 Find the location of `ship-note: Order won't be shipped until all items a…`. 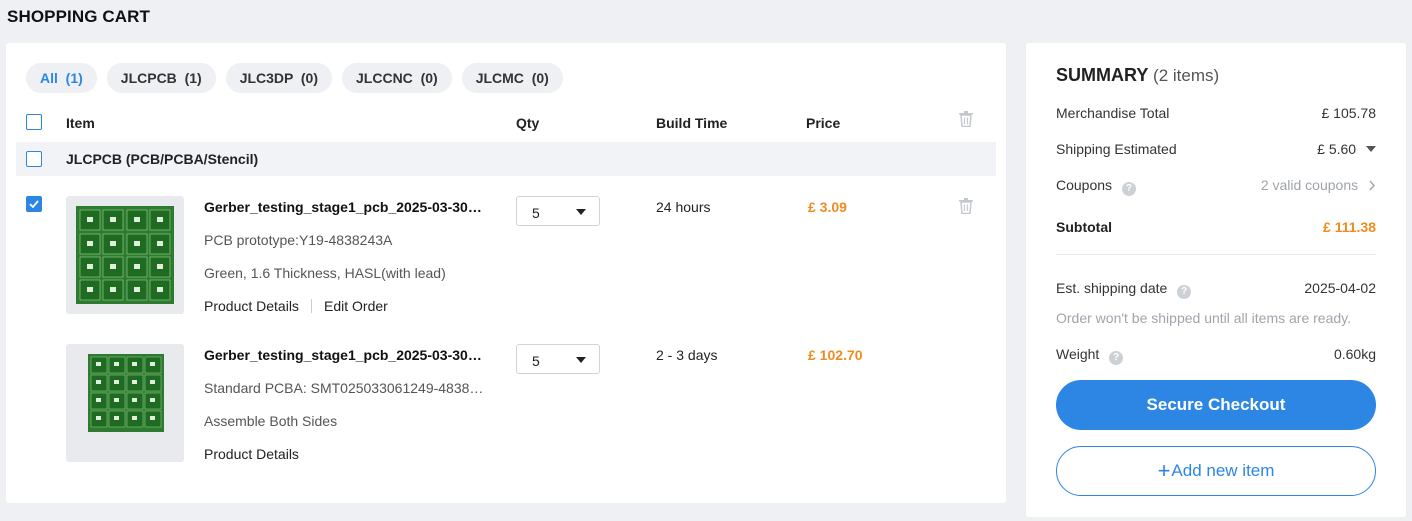

ship-note: Order won't be shipped until all items a… is located at coordinates (1204, 318).